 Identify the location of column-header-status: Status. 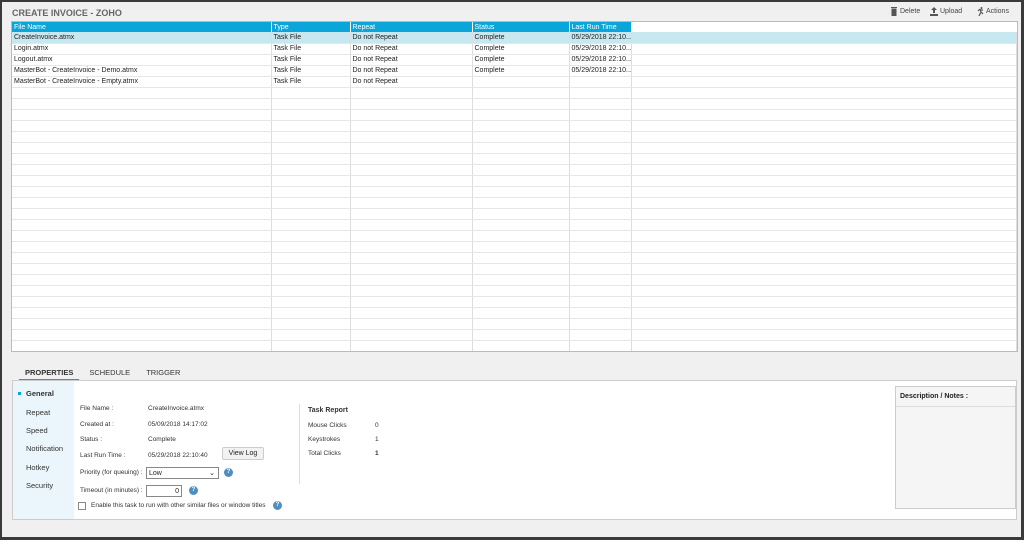
(521, 27).